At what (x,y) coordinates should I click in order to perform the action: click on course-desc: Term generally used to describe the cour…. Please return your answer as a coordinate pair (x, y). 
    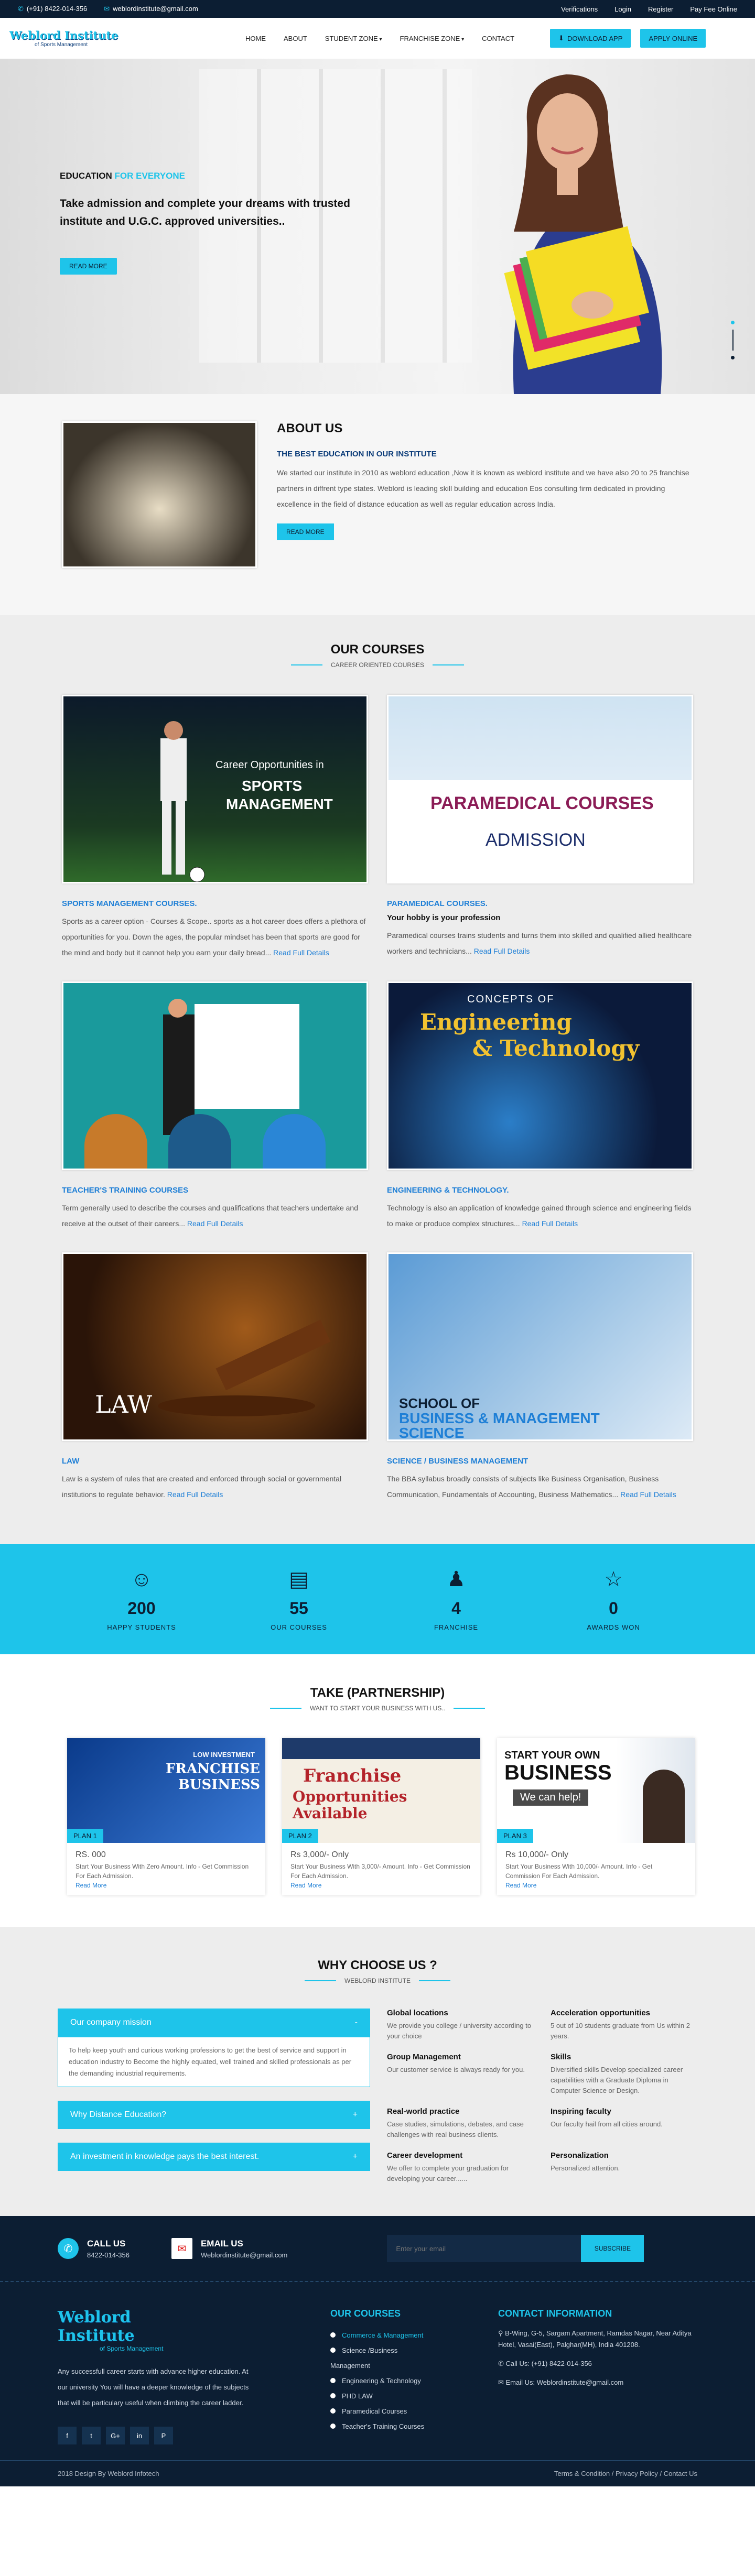
    Looking at the image, I should click on (211, 1216).